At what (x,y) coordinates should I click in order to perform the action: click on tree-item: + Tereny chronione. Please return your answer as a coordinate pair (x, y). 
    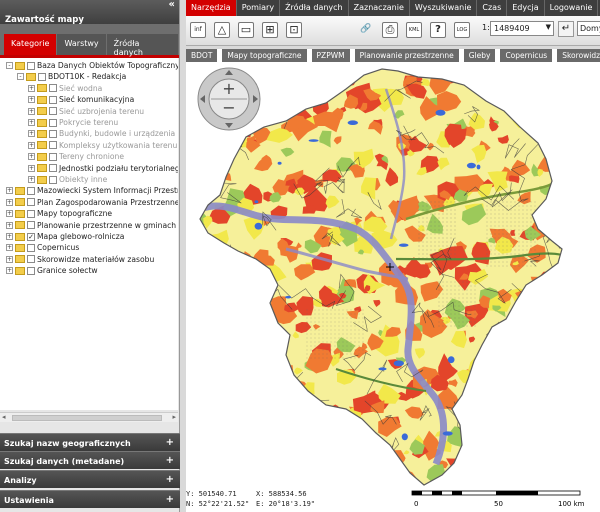
    Looking at the image, I should click on (76, 156).